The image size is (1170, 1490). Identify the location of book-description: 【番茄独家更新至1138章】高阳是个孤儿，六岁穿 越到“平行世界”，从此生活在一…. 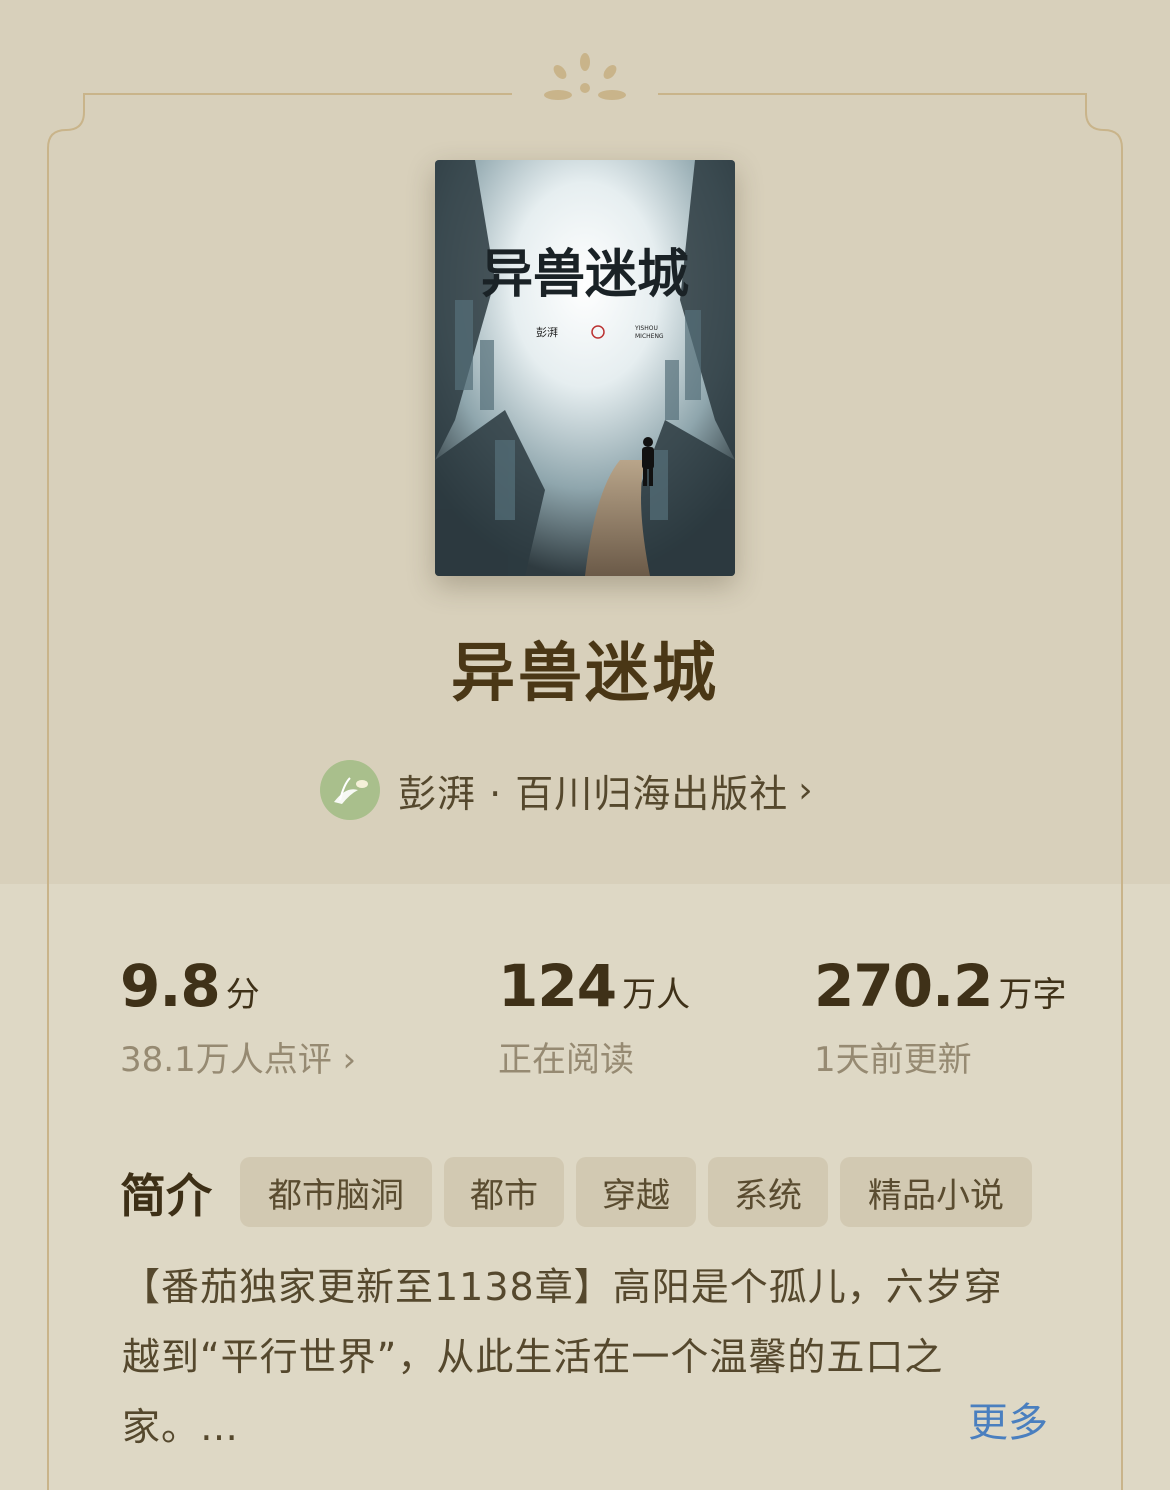
(587, 1357).